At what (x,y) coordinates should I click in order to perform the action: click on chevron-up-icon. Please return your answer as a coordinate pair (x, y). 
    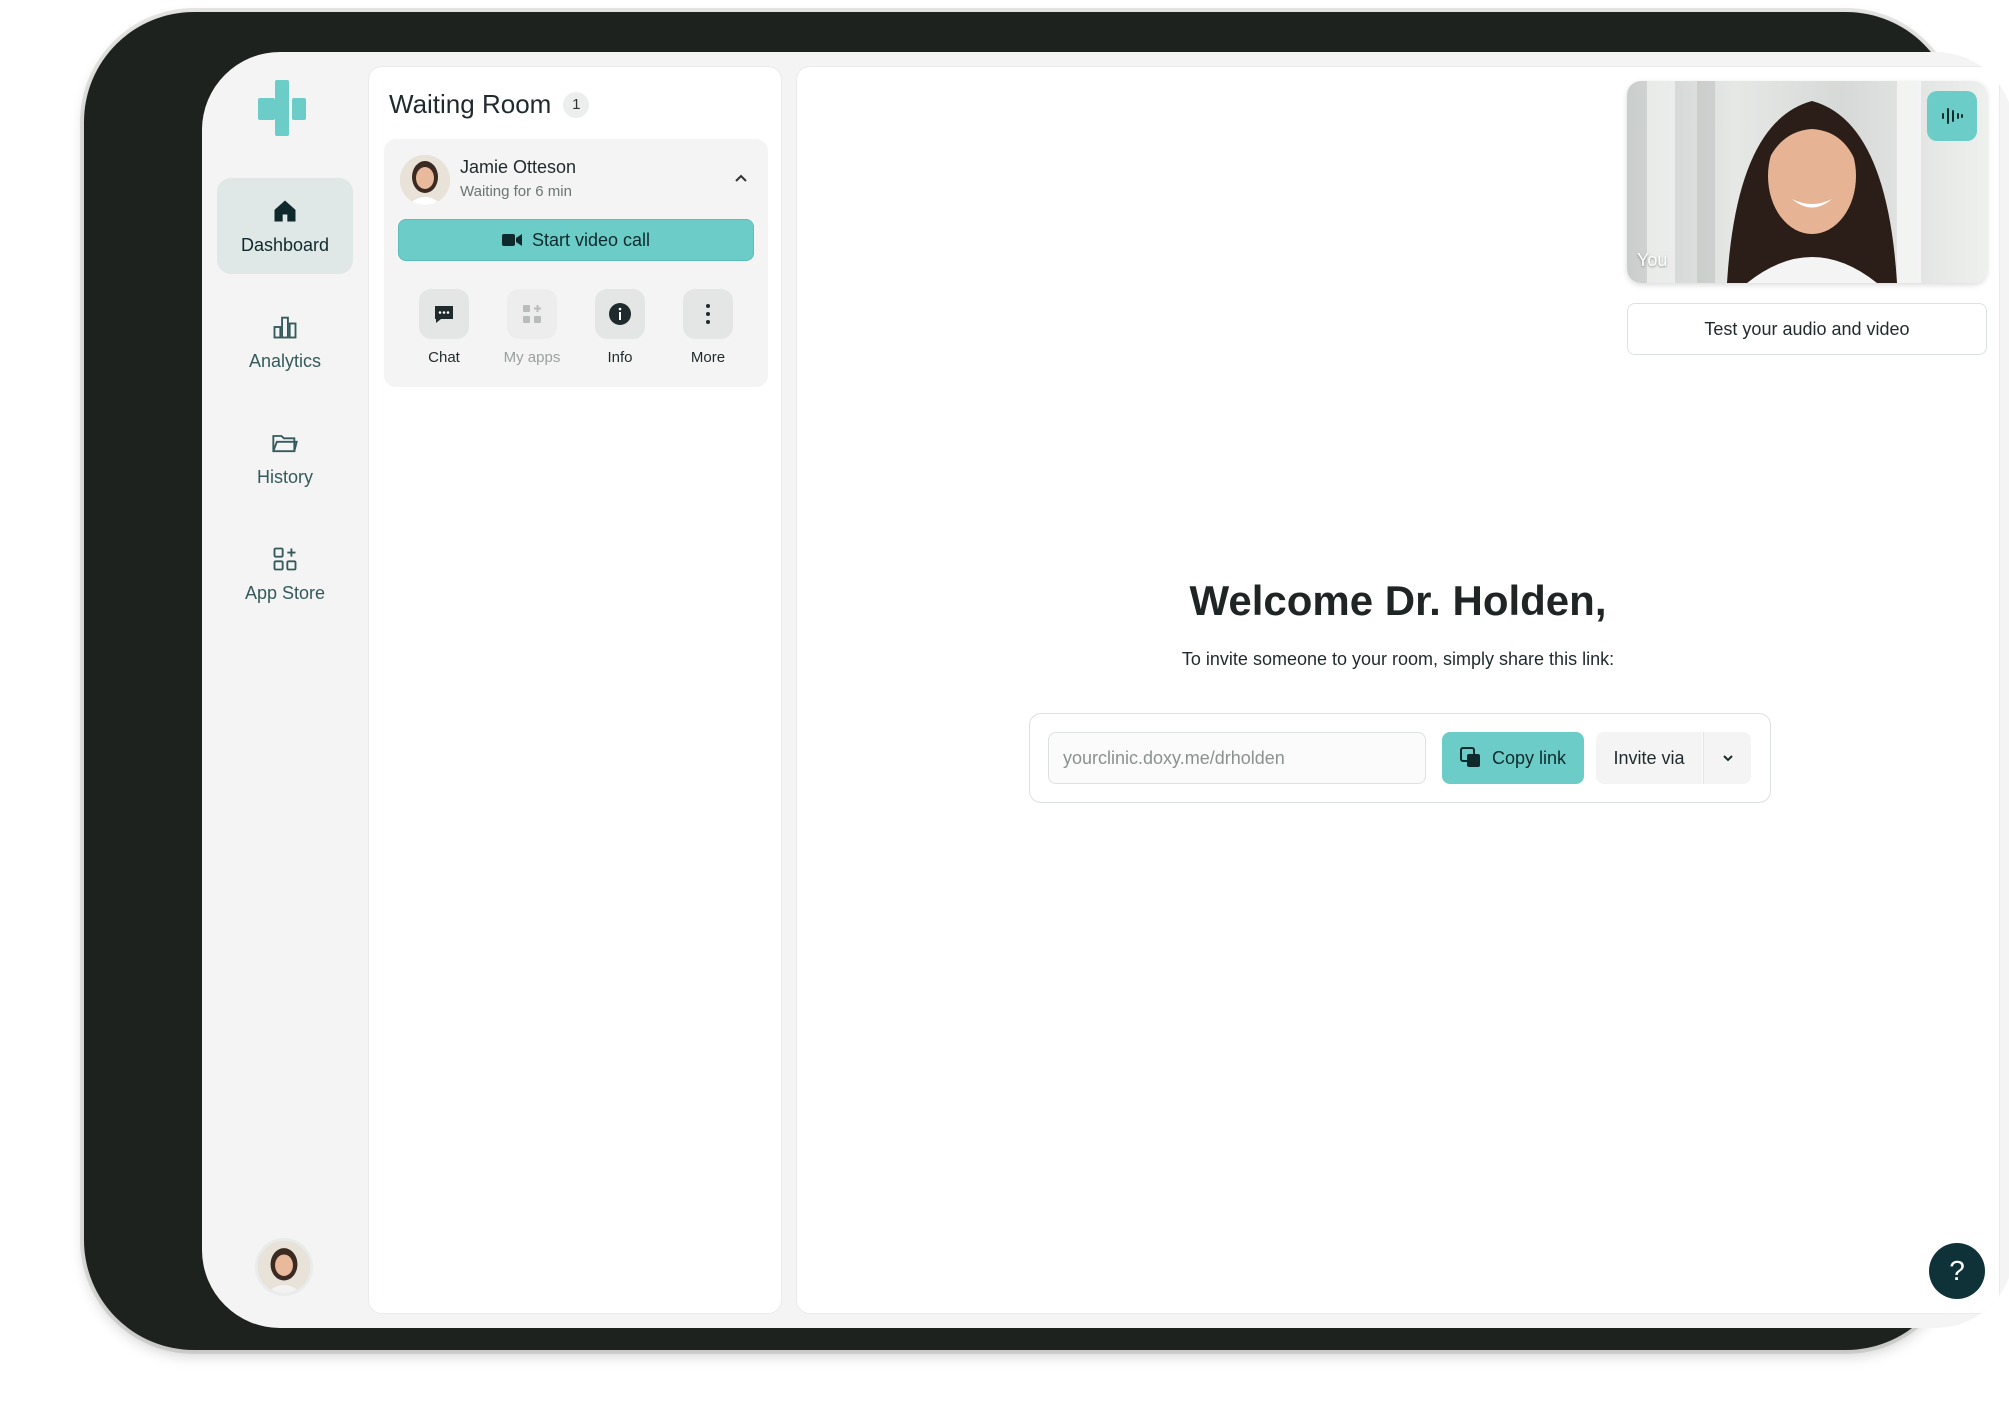
    Looking at the image, I should click on (741, 178).